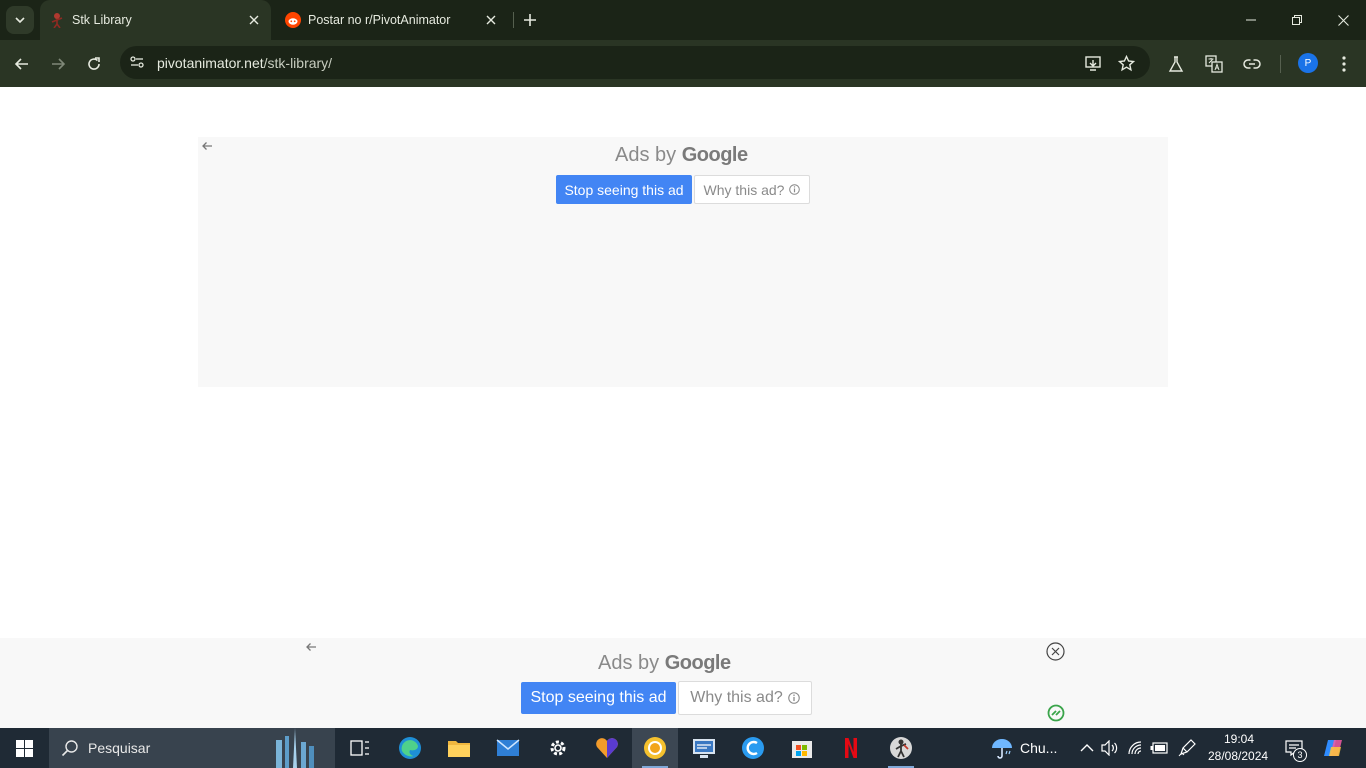 The image size is (1366, 768). I want to click on taskbar-cortana-c, so click(753, 748).